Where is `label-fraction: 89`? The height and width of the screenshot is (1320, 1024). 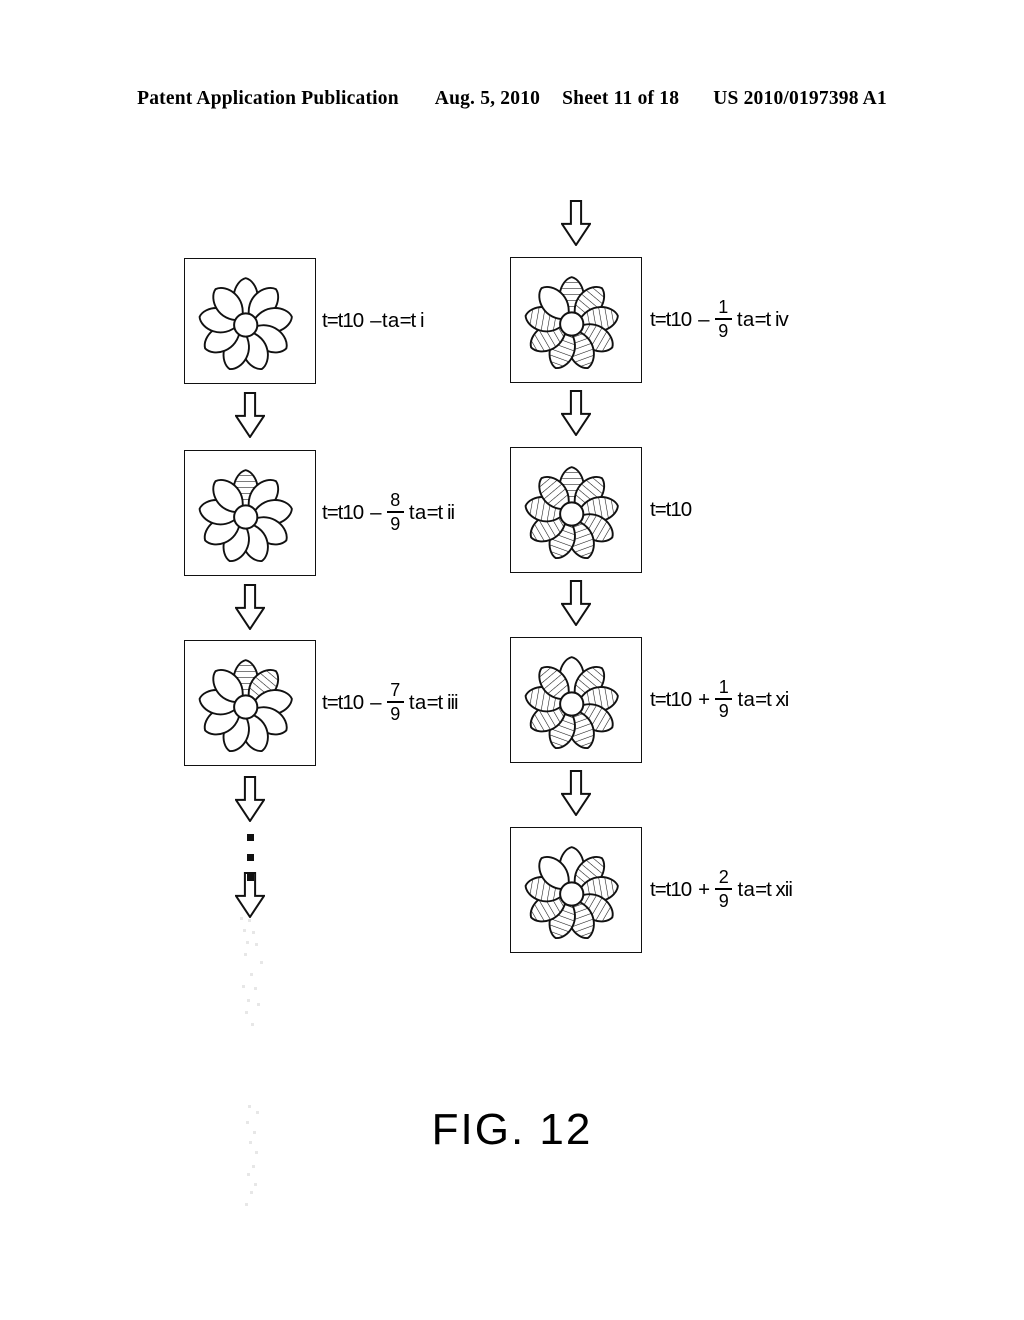 label-fraction: 89 is located at coordinates (395, 512).